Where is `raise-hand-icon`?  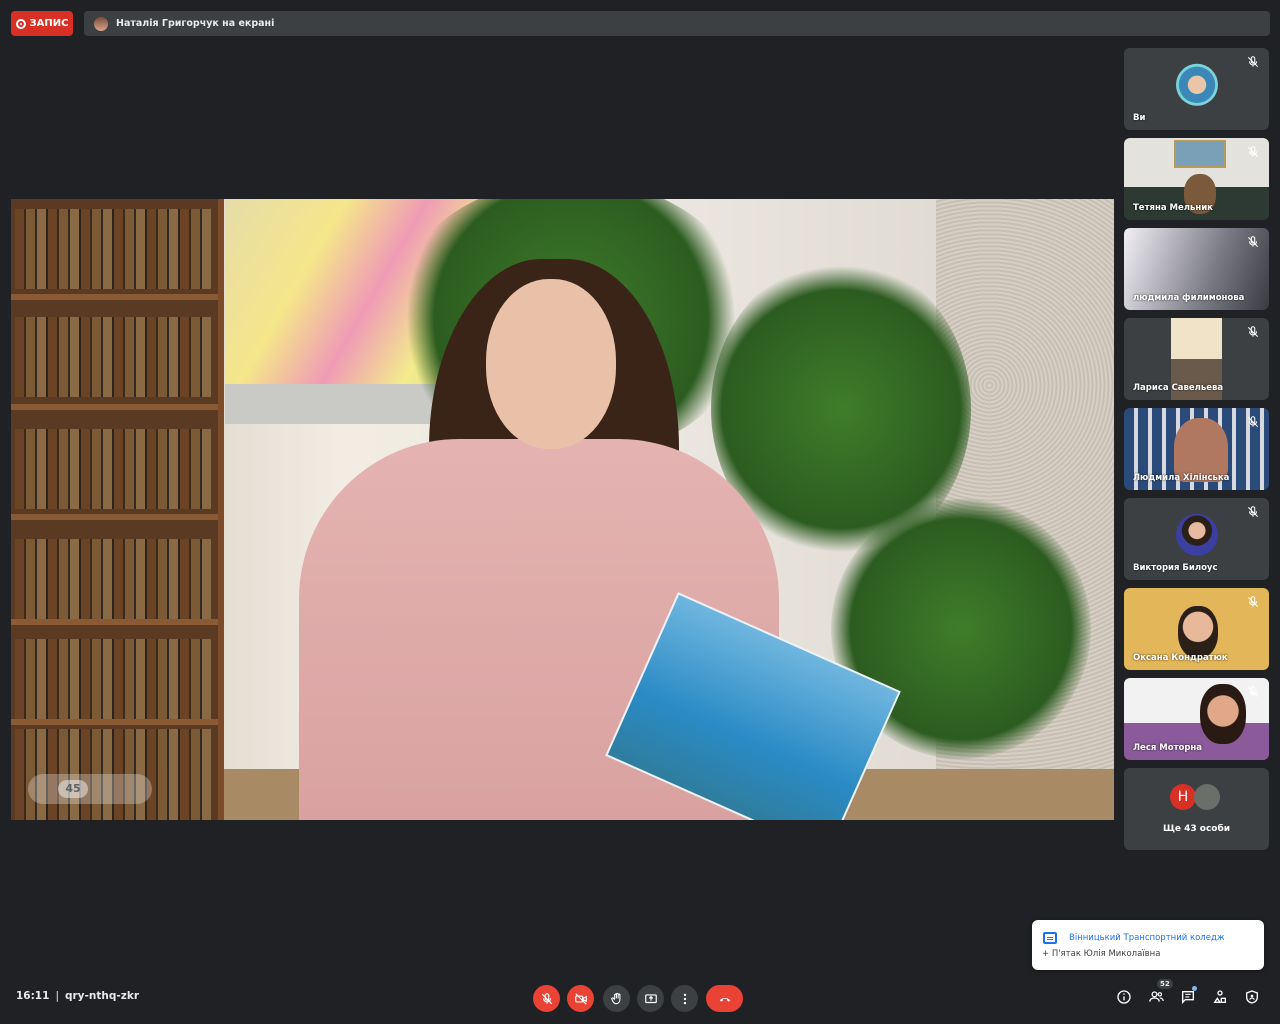 raise-hand-icon is located at coordinates (615, 998).